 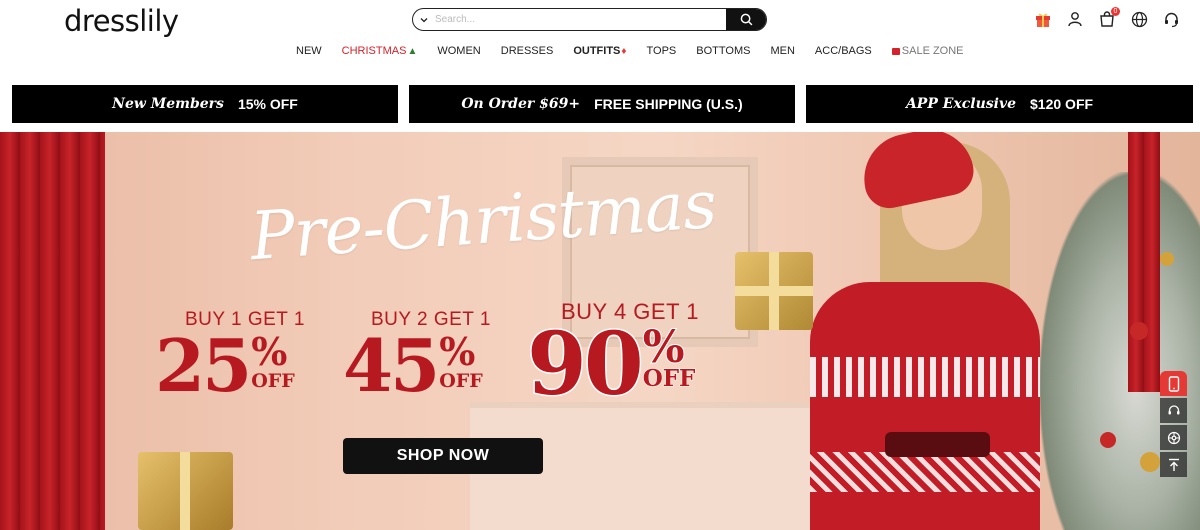 What do you see at coordinates (927, 51) in the screenshot?
I see `nav-item-sale-zone: SALE ZONE` at bounding box center [927, 51].